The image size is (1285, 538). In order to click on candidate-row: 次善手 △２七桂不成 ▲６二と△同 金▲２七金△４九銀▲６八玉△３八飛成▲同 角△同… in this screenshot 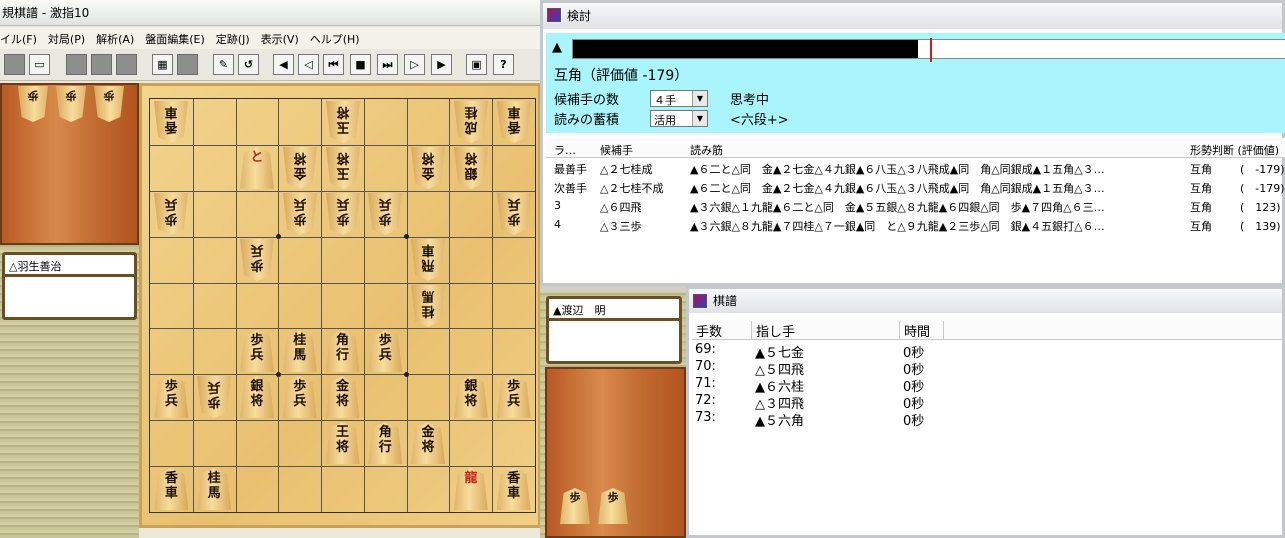, I will do `click(915, 187)`.